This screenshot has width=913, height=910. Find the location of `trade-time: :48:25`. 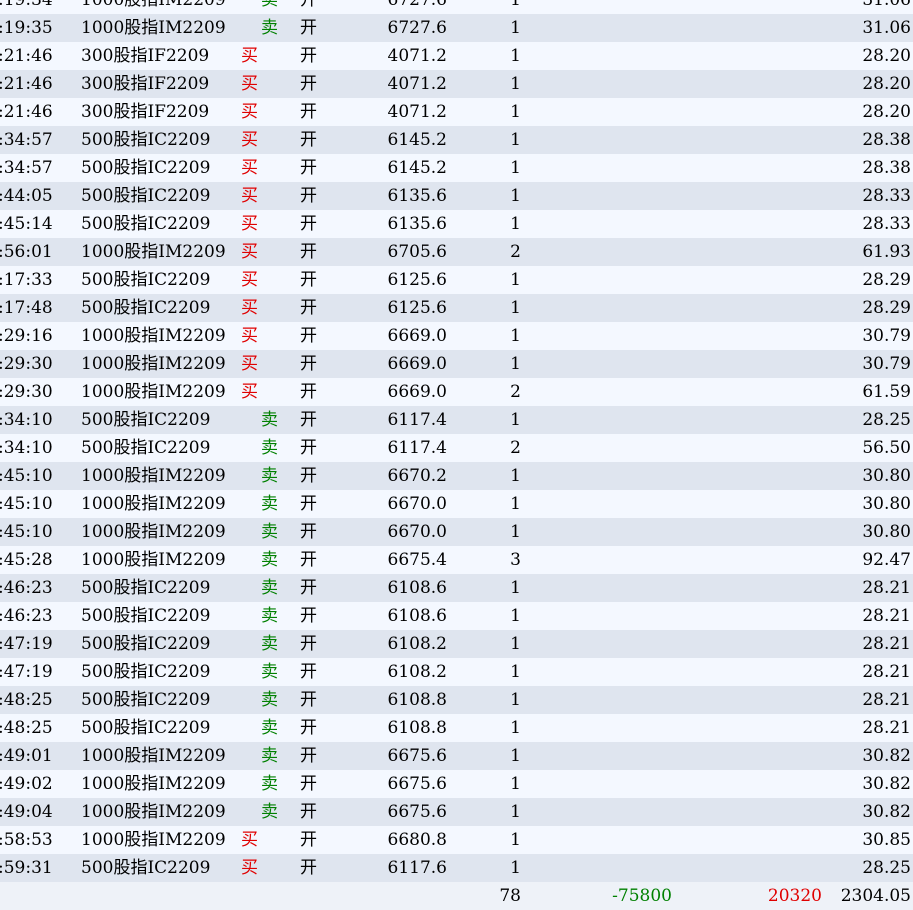

trade-time: :48:25 is located at coordinates (26, 700).